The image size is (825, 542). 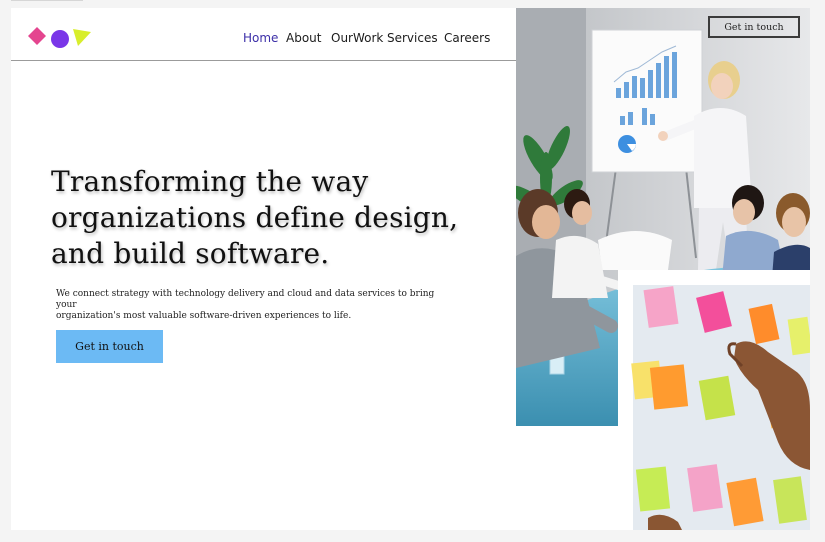 I want to click on header-divider, so click(x=263, y=60).